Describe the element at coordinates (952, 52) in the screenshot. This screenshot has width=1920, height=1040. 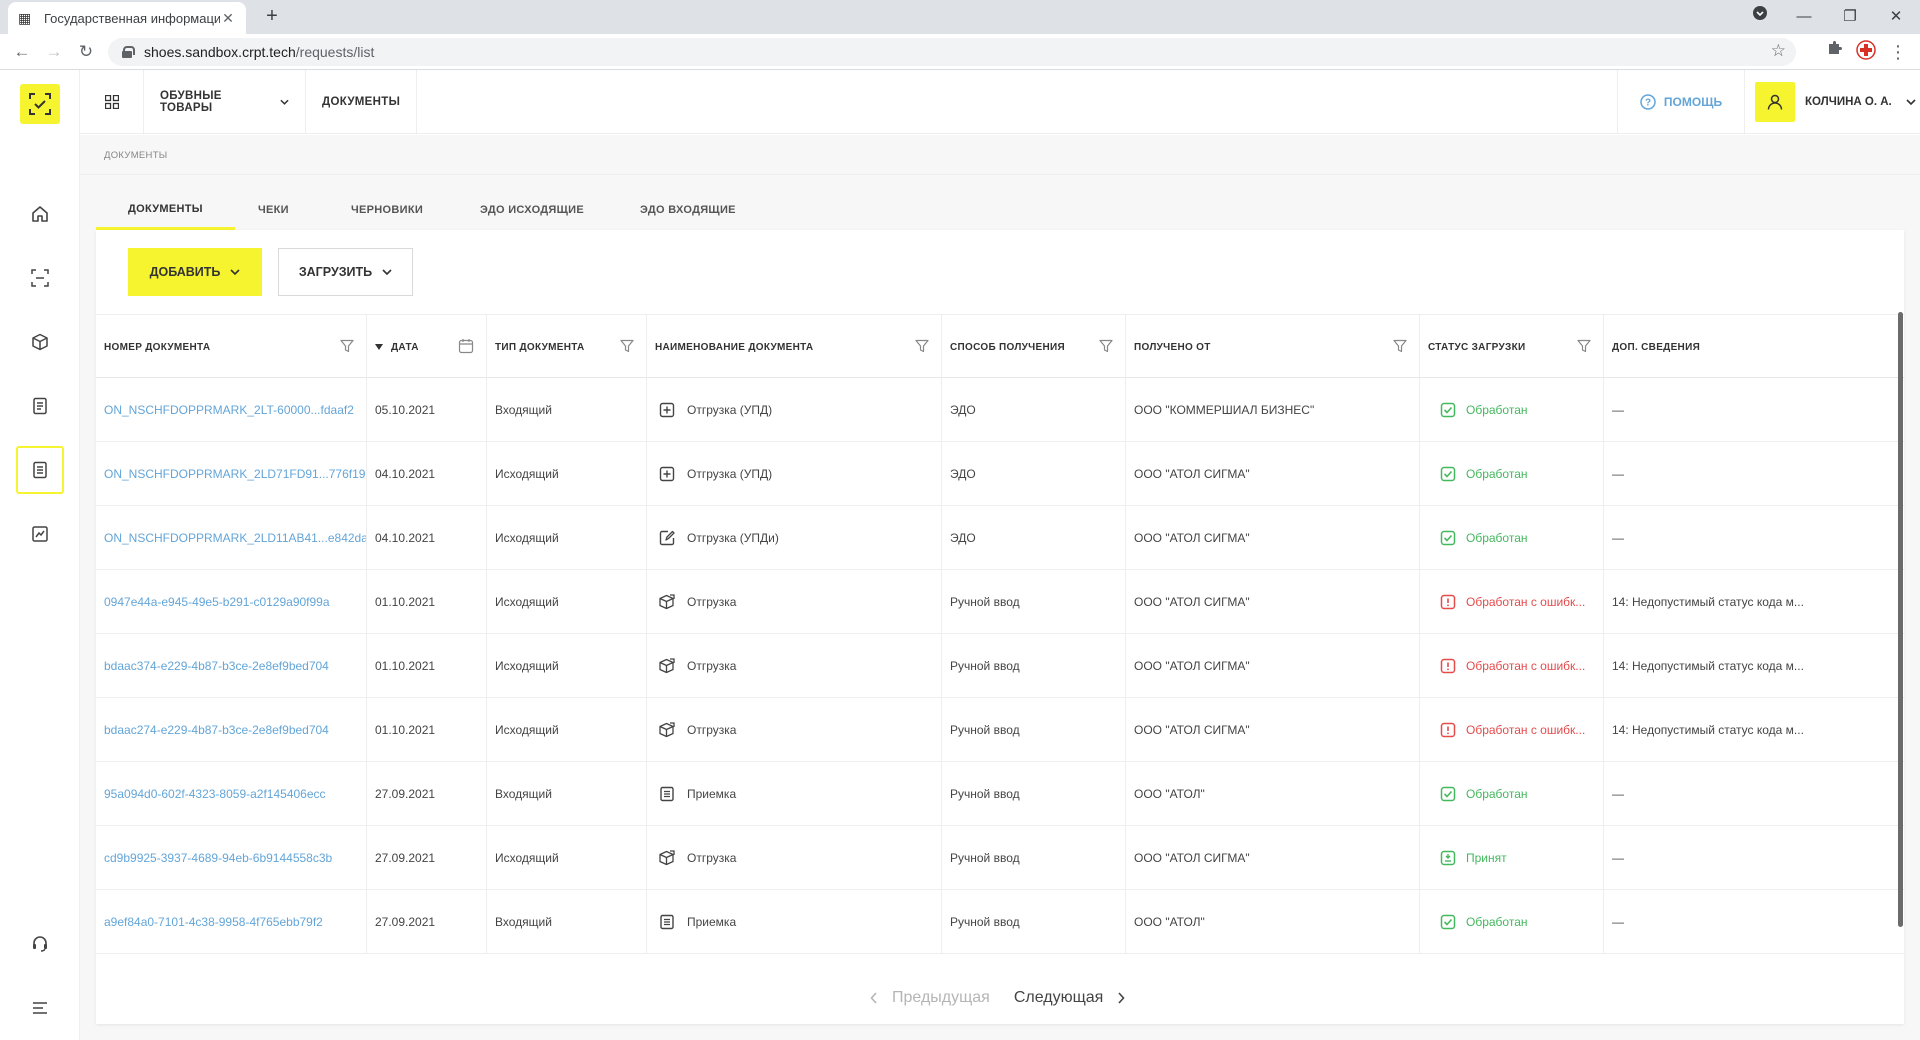
I see `url-field: shoes.sandbox.crpt.tech/requests/list ☆` at that location.